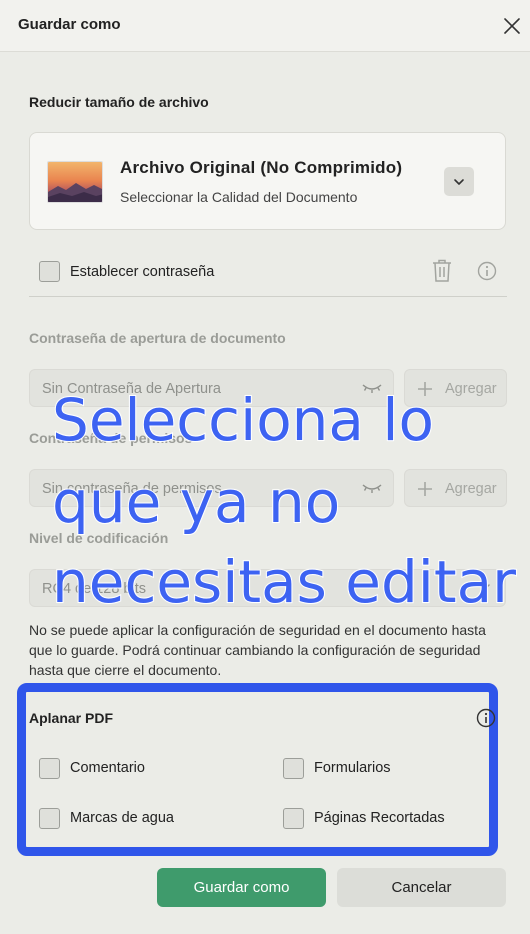  What do you see at coordinates (107, 768) in the screenshot?
I see `flatten-comment-label: Comentario` at bounding box center [107, 768].